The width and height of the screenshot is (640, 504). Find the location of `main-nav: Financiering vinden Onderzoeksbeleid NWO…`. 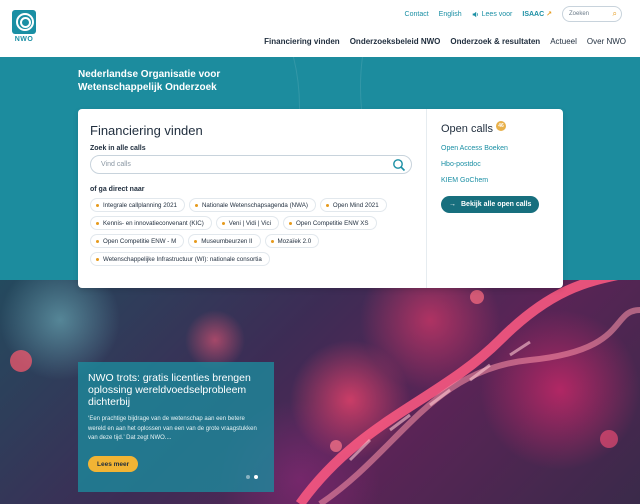

main-nav: Financiering vinden Onderzoeksbeleid NWO… is located at coordinates (445, 41).